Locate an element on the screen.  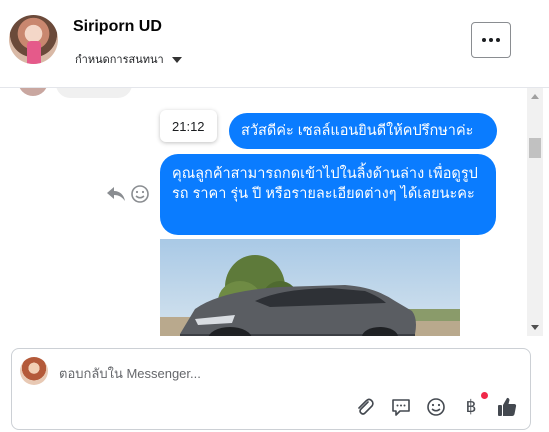
baht-icon: ฿ is located at coordinates (471, 407).